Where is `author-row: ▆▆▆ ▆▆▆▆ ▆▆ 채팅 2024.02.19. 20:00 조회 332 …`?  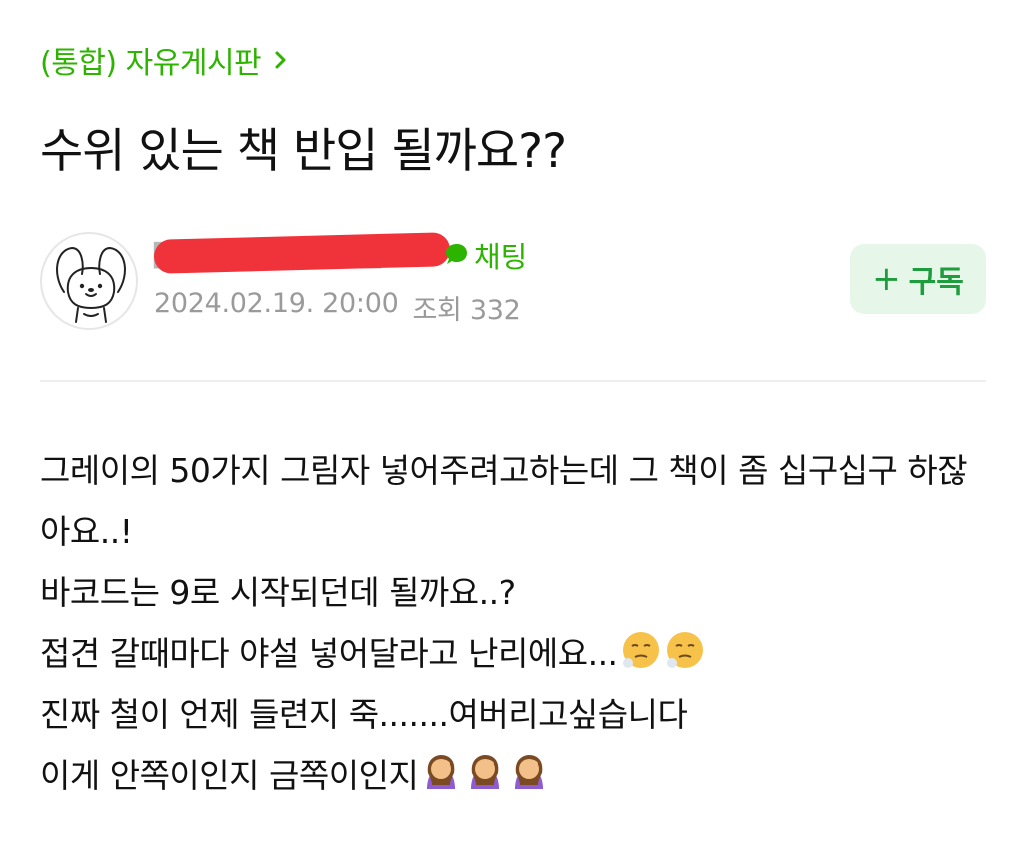 author-row: ▆▆▆ ▆▆▆▆ ▆▆ 채팅 2024.02.19. 20:00 조회 332 … is located at coordinates (513, 280).